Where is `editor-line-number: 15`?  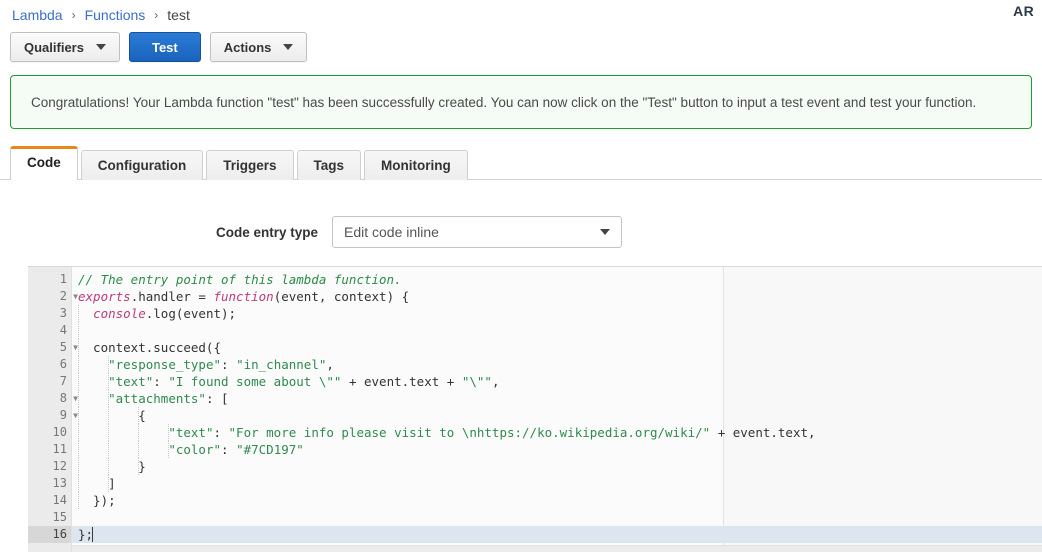 editor-line-number: 15 is located at coordinates (49, 517).